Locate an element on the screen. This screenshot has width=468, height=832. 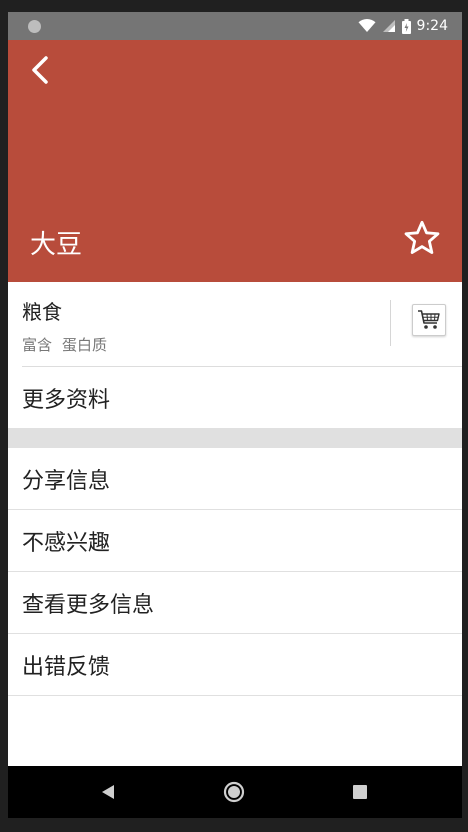
back-triangle-icon is located at coordinates (108, 792).